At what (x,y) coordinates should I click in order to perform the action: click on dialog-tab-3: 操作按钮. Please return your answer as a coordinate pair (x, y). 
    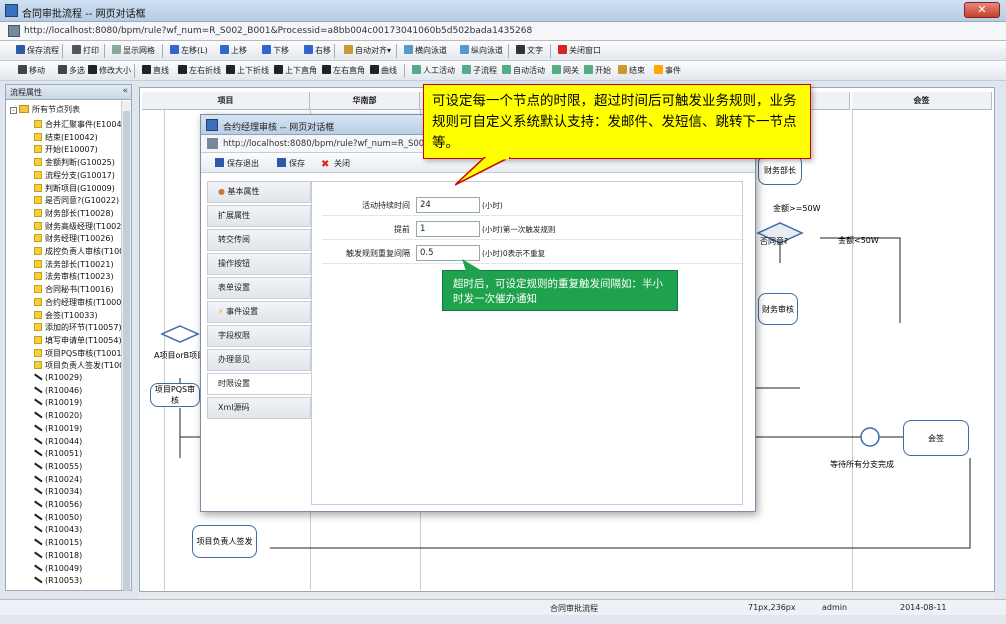
    Looking at the image, I should click on (259, 264).